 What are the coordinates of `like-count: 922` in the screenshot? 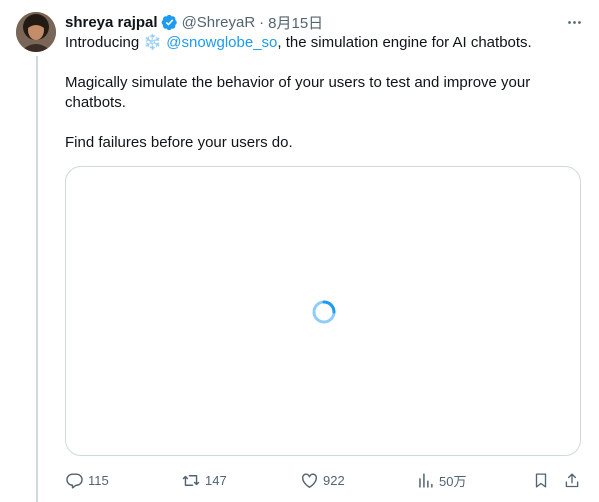 It's located at (334, 480).